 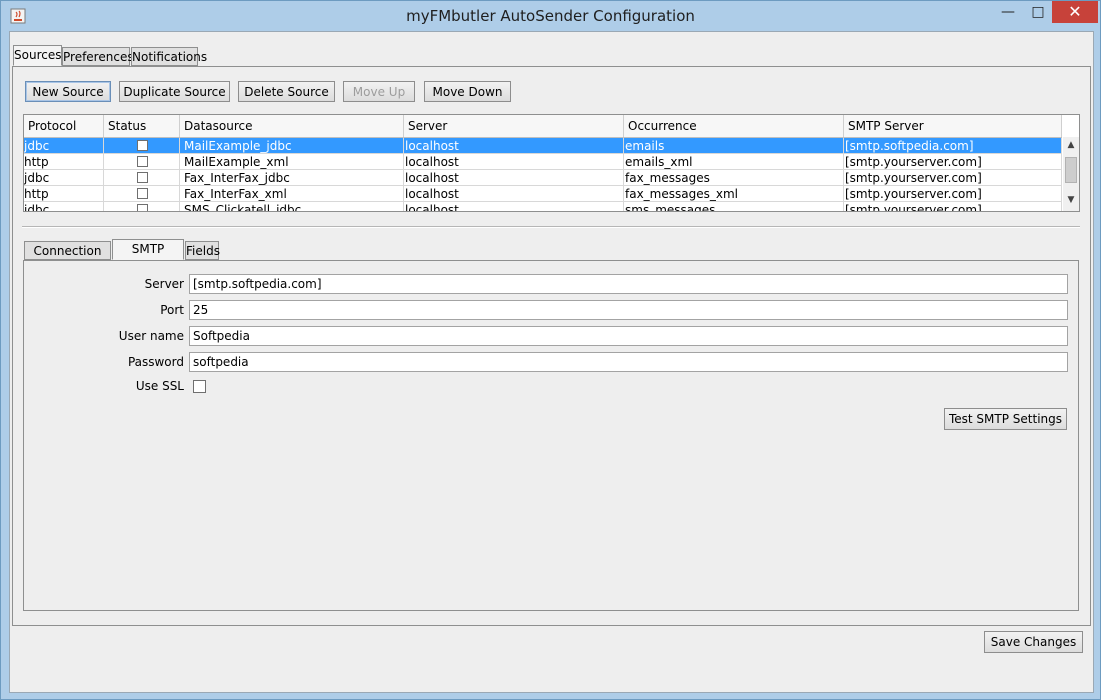 I want to click on column-header-status: Status, so click(x=142, y=126).